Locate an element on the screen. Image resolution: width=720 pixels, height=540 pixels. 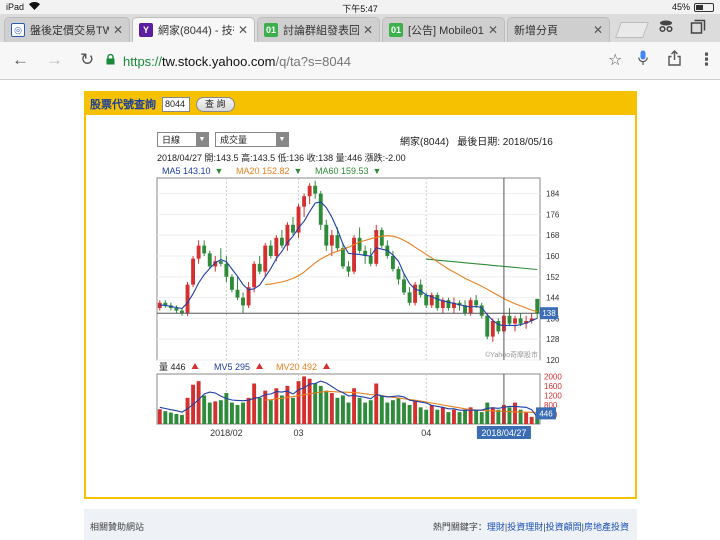
keyword-link: 房地產投資 is located at coordinates (606, 527).